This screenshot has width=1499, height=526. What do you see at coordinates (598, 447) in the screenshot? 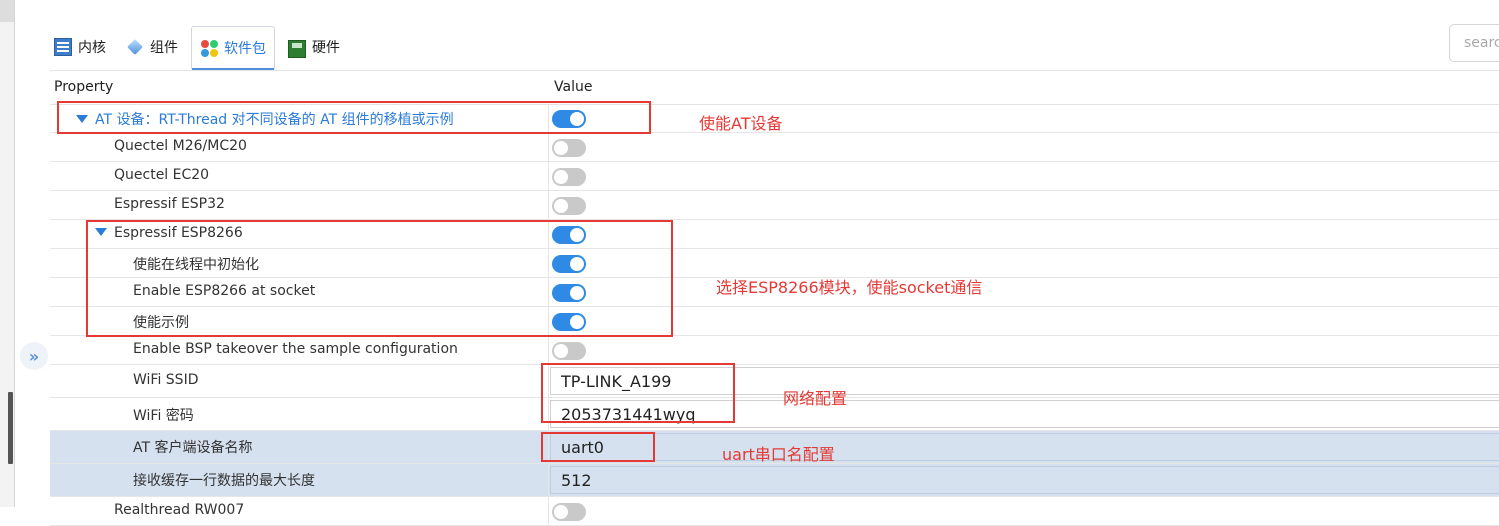
I see `annotation-box-uart` at bounding box center [598, 447].